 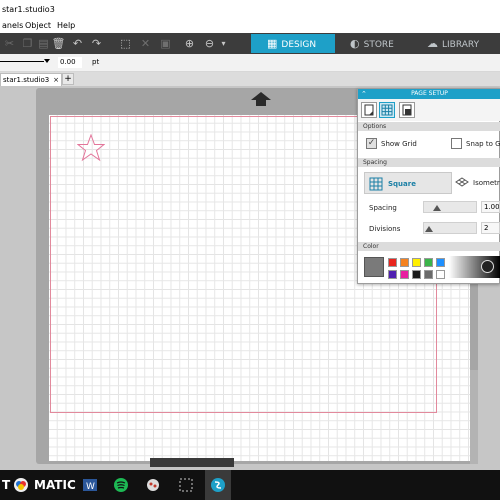 What do you see at coordinates (43, 43) in the screenshot?
I see `paste-icon: ▤` at bounding box center [43, 43].